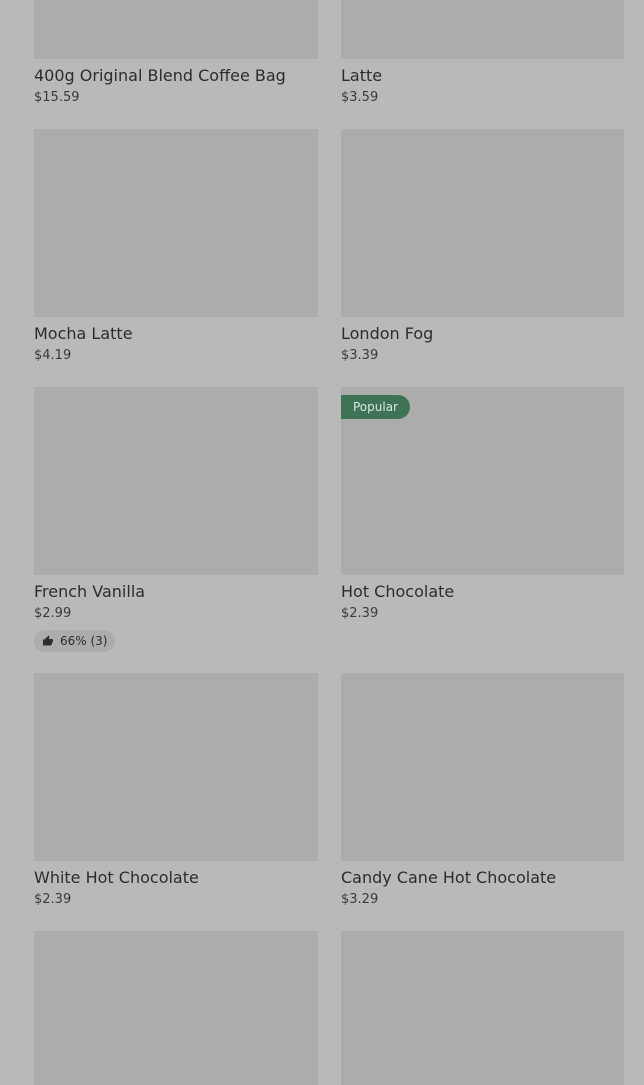 This screenshot has width=644, height=1085. I want to click on product-card: Latte $3.59, so click(482, 54).